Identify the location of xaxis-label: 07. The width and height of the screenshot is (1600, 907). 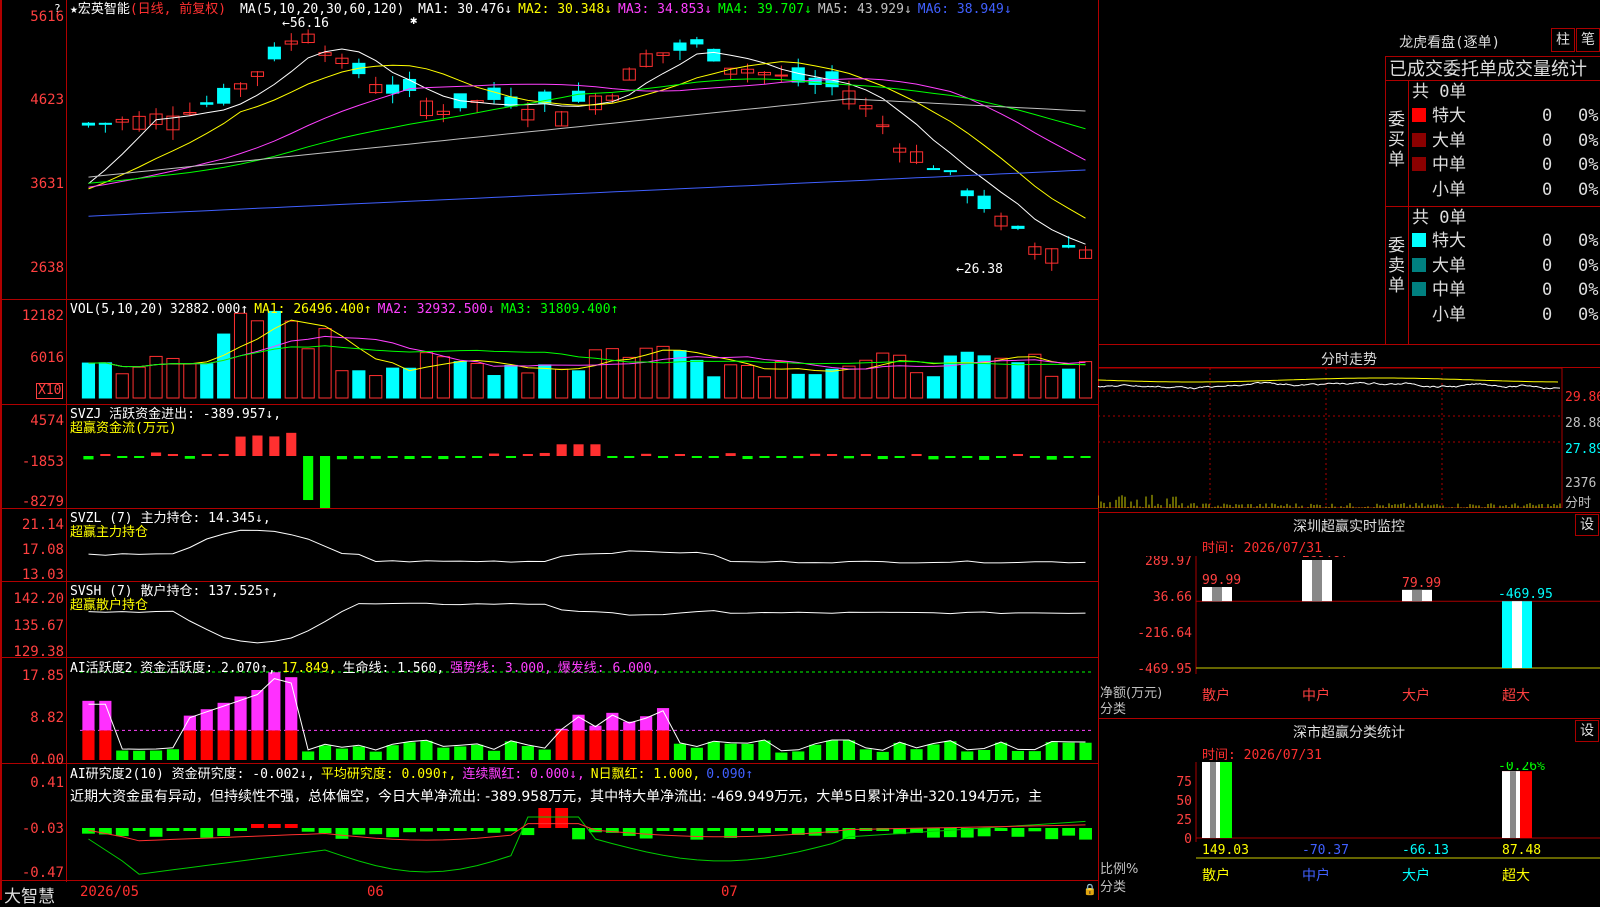
(729, 892).